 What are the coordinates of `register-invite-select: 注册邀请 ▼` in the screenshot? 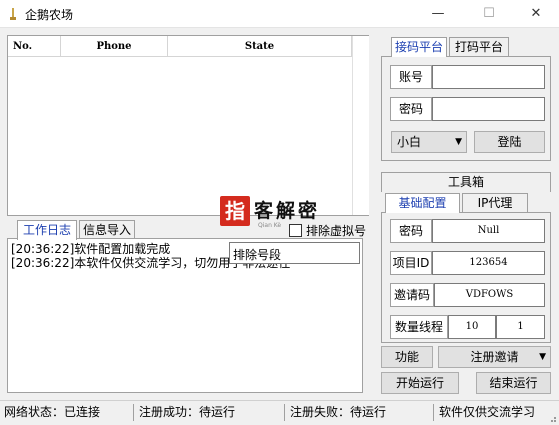 It's located at (494, 357).